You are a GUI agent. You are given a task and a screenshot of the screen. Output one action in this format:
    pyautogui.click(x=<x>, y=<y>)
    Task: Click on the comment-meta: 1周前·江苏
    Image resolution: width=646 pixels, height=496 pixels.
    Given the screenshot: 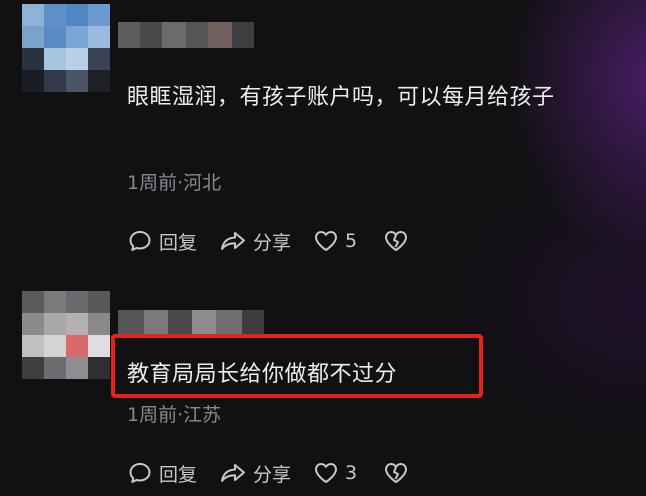 What is the action you would take?
    pyautogui.click(x=174, y=415)
    